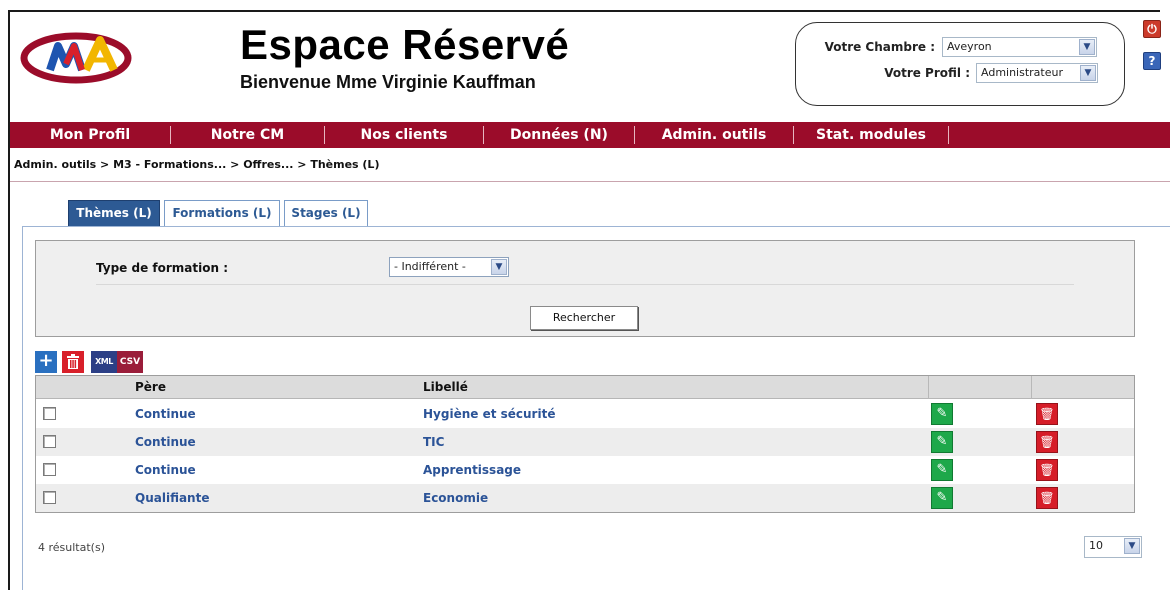  What do you see at coordinates (114, 213) in the screenshot?
I see `tab-themes: Thèmes (L)` at bounding box center [114, 213].